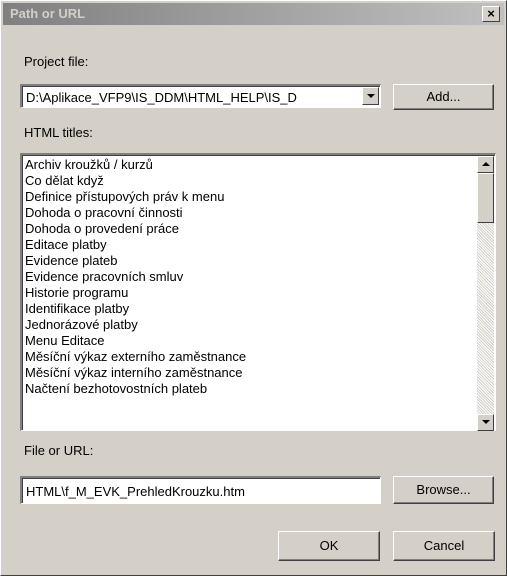  I want to click on scroll-down-button, so click(485, 422).